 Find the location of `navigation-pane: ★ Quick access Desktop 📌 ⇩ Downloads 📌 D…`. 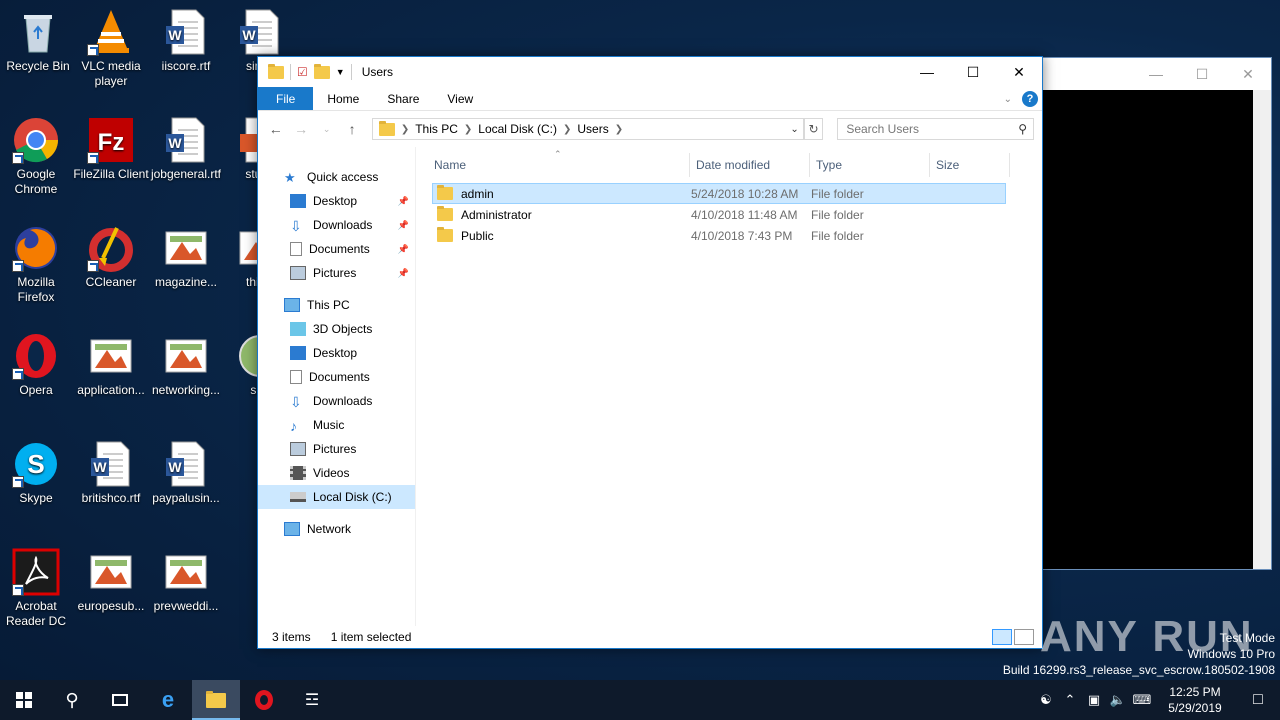

navigation-pane: ★ Quick access Desktop 📌 ⇩ Downloads 📌 D… is located at coordinates (337, 386).